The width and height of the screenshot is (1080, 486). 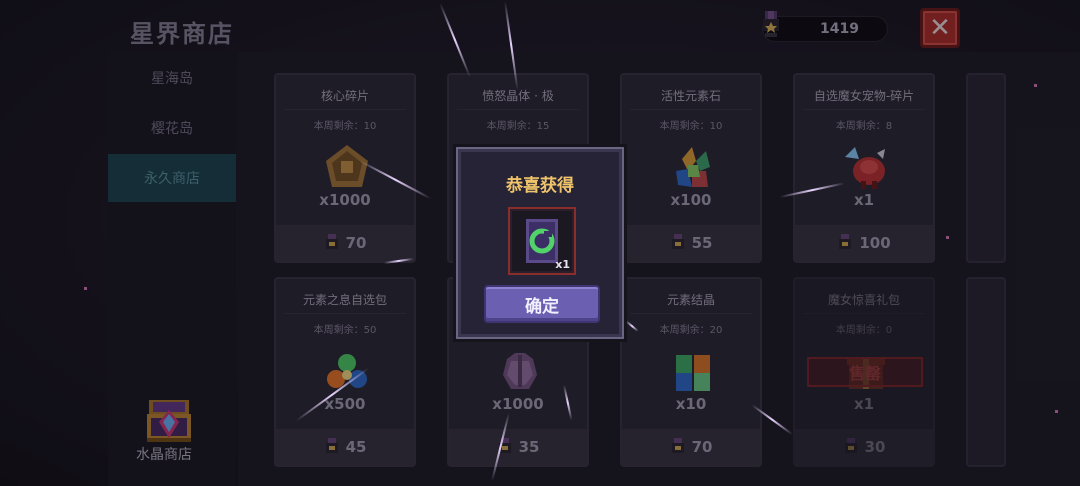 I want to click on reward-dialog: 恭喜获得 x1 确定, so click(x=540, y=243).